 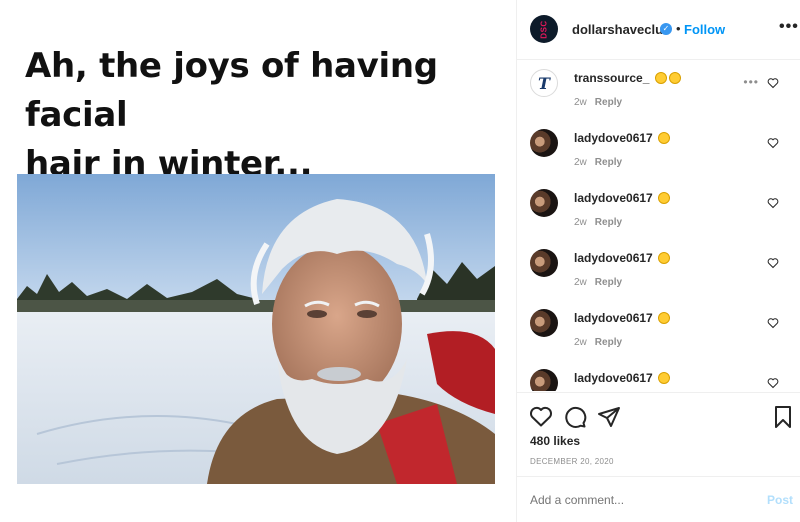 I want to click on transsource-avatar-icon: T, so click(x=544, y=83).